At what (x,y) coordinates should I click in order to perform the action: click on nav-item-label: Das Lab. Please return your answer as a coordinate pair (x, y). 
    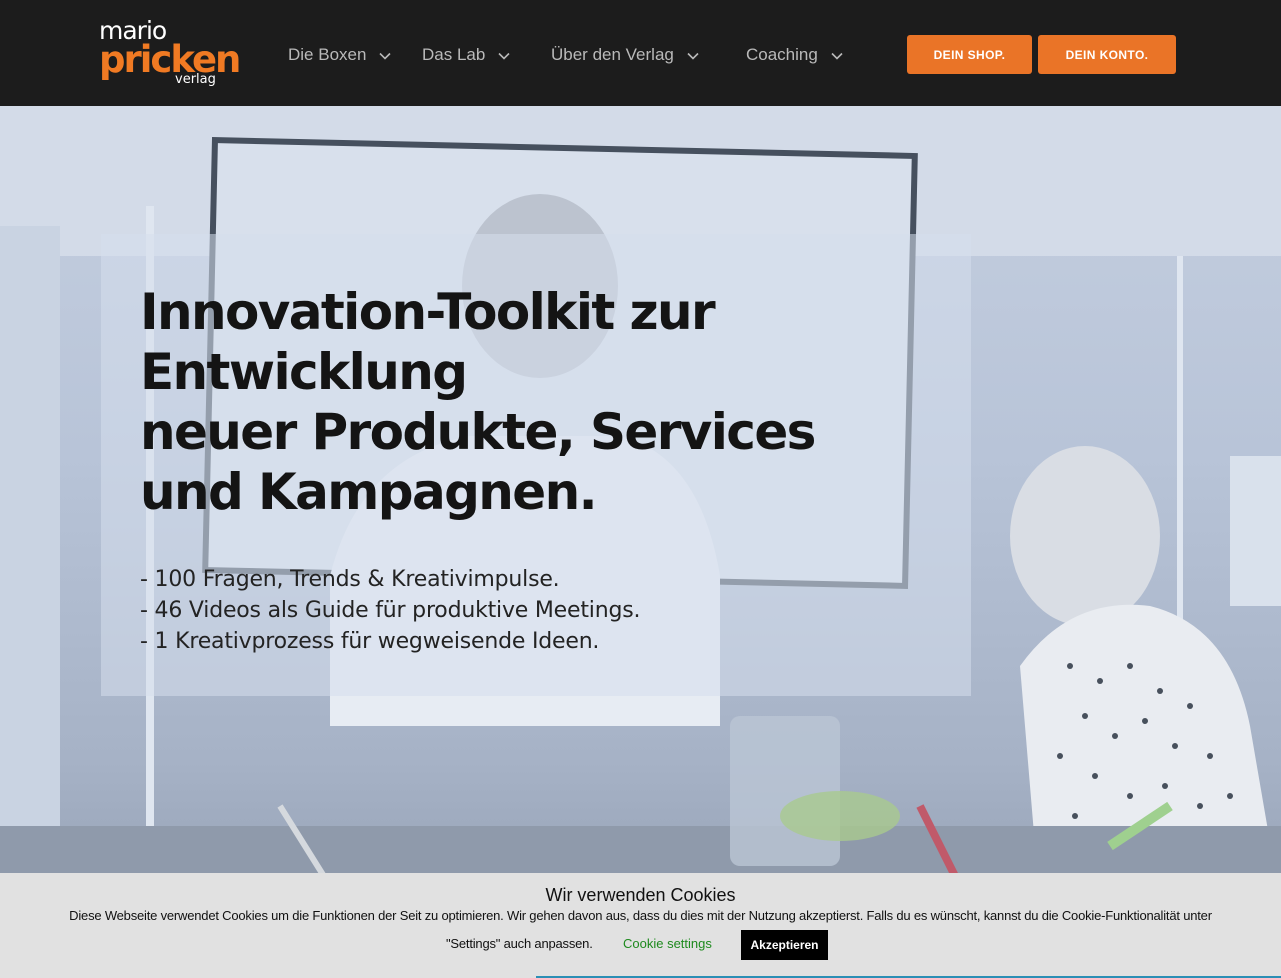
    Looking at the image, I should click on (454, 54).